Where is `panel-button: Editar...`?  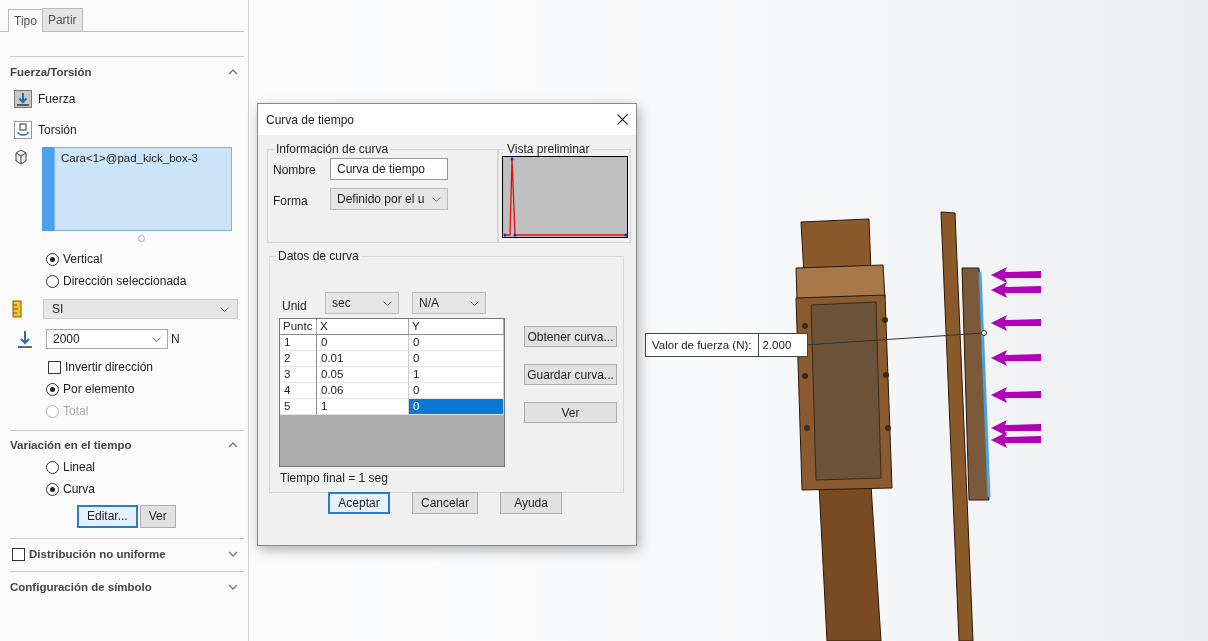 panel-button: Editar... is located at coordinates (107, 516).